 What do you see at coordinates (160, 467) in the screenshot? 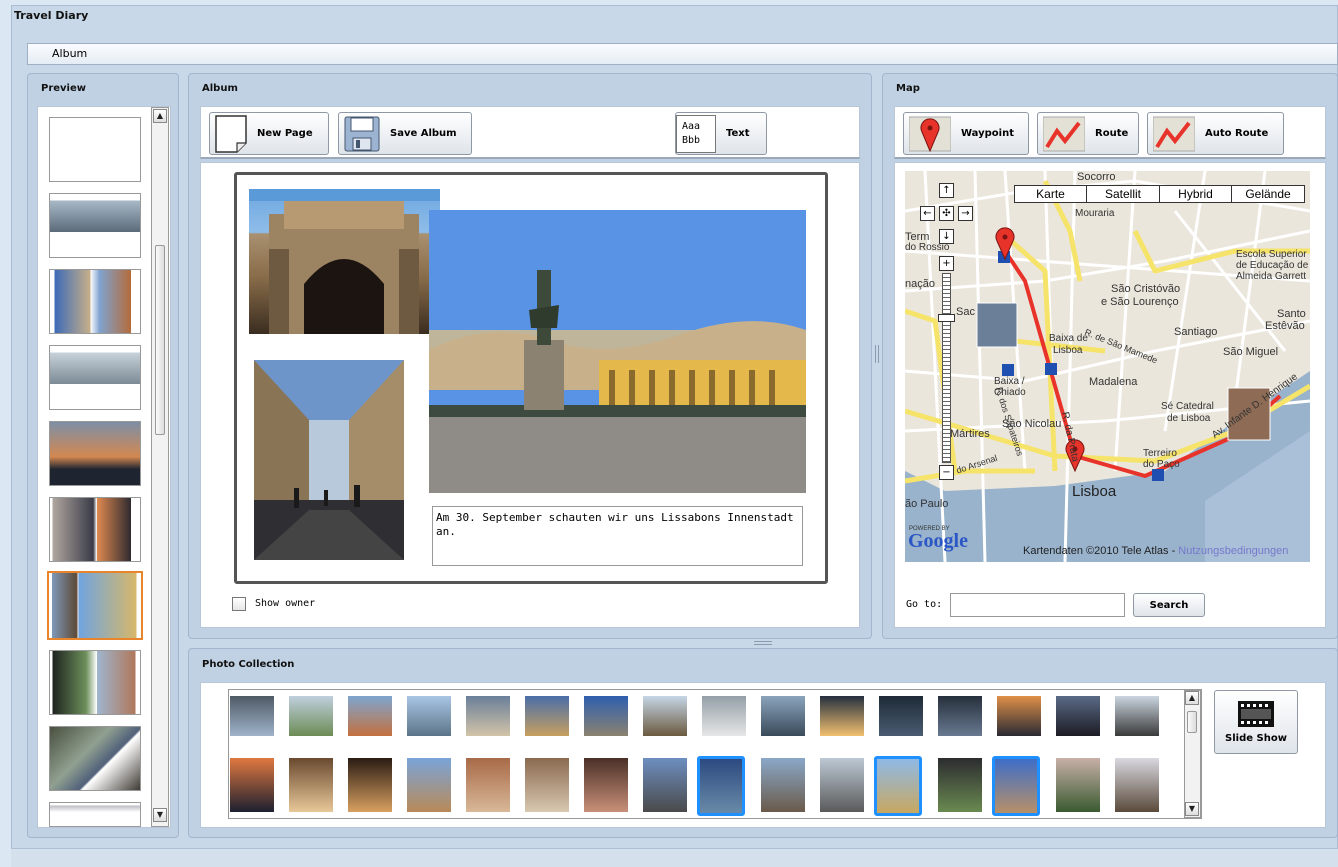
I see `preview-scrollbar` at bounding box center [160, 467].